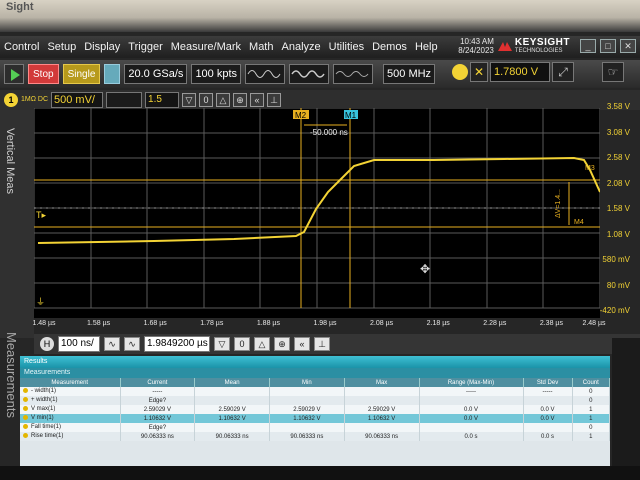  What do you see at coordinates (301, 115) in the screenshot?
I see `marker-m2-label: M2` at bounding box center [301, 115].